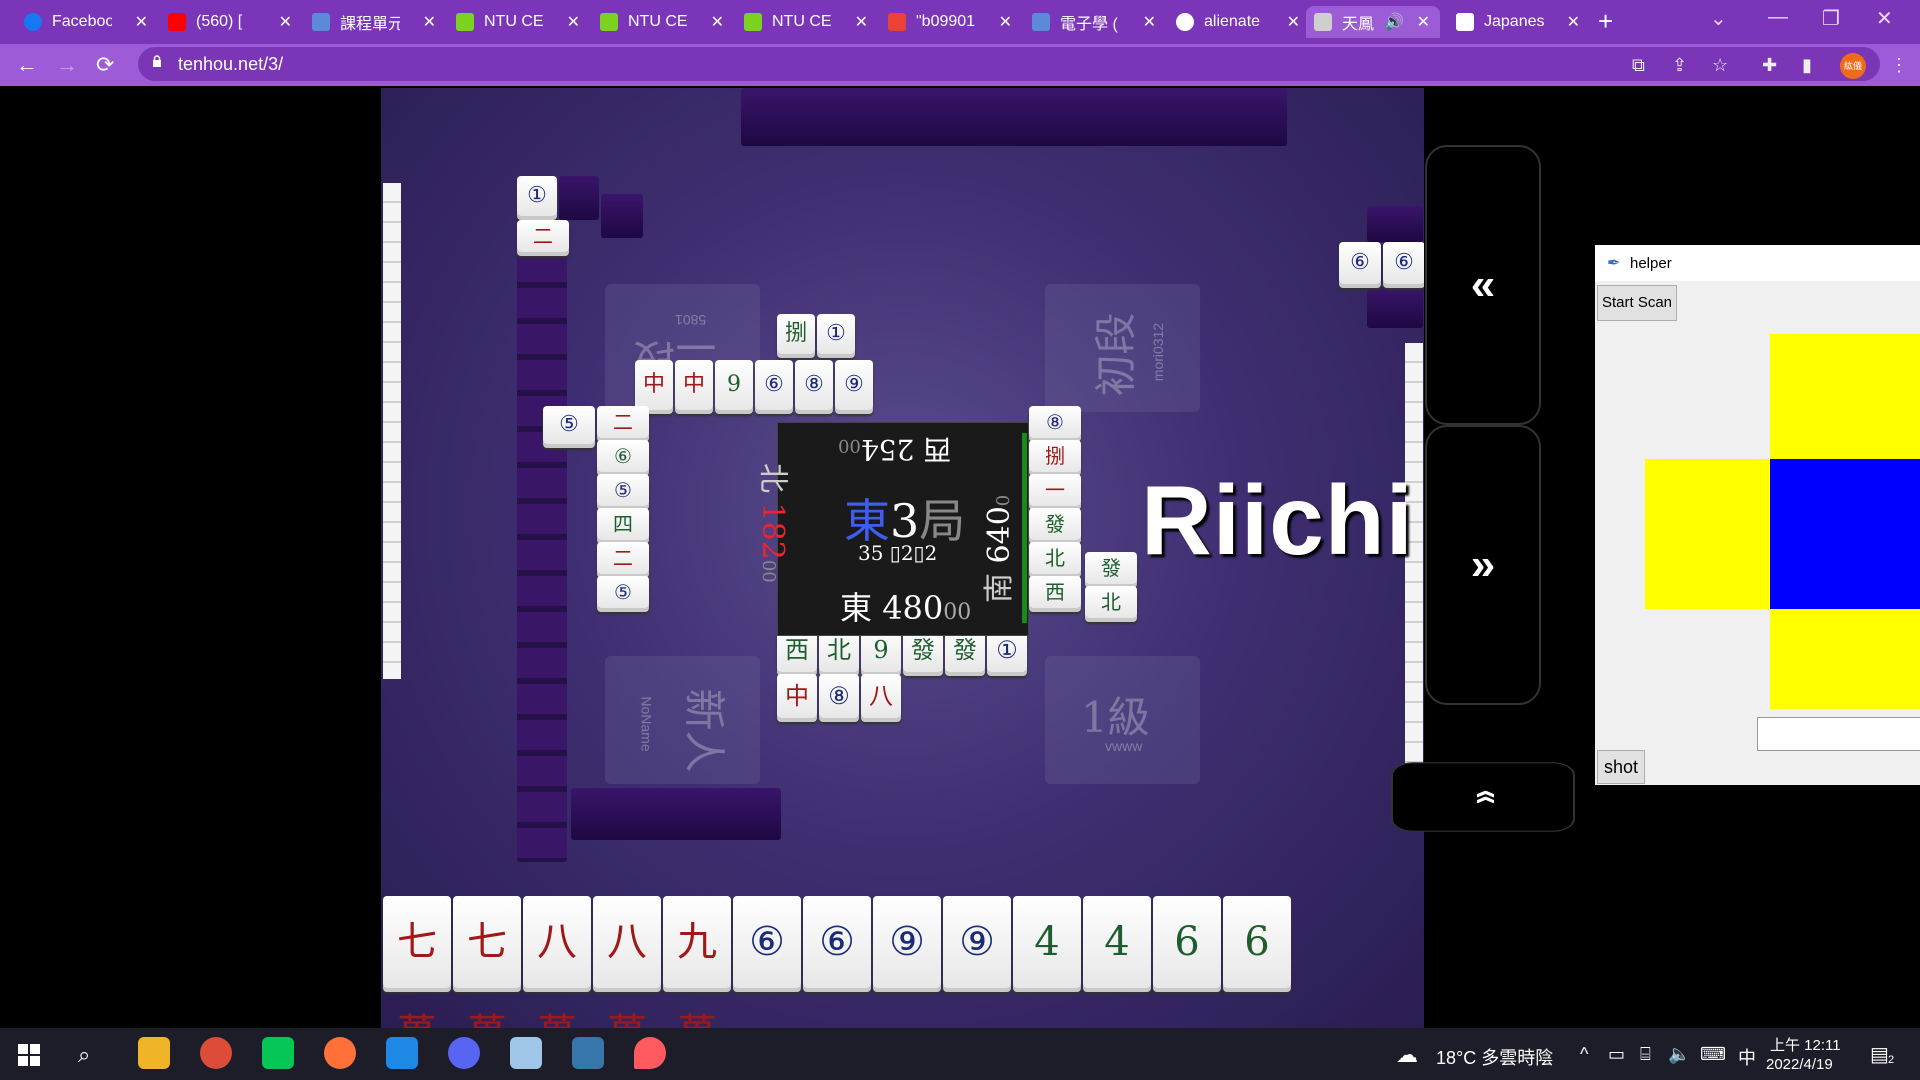 The image size is (1920, 1080). What do you see at coordinates (1483, 797) in the screenshot?
I see `collapse-up-button: »` at bounding box center [1483, 797].